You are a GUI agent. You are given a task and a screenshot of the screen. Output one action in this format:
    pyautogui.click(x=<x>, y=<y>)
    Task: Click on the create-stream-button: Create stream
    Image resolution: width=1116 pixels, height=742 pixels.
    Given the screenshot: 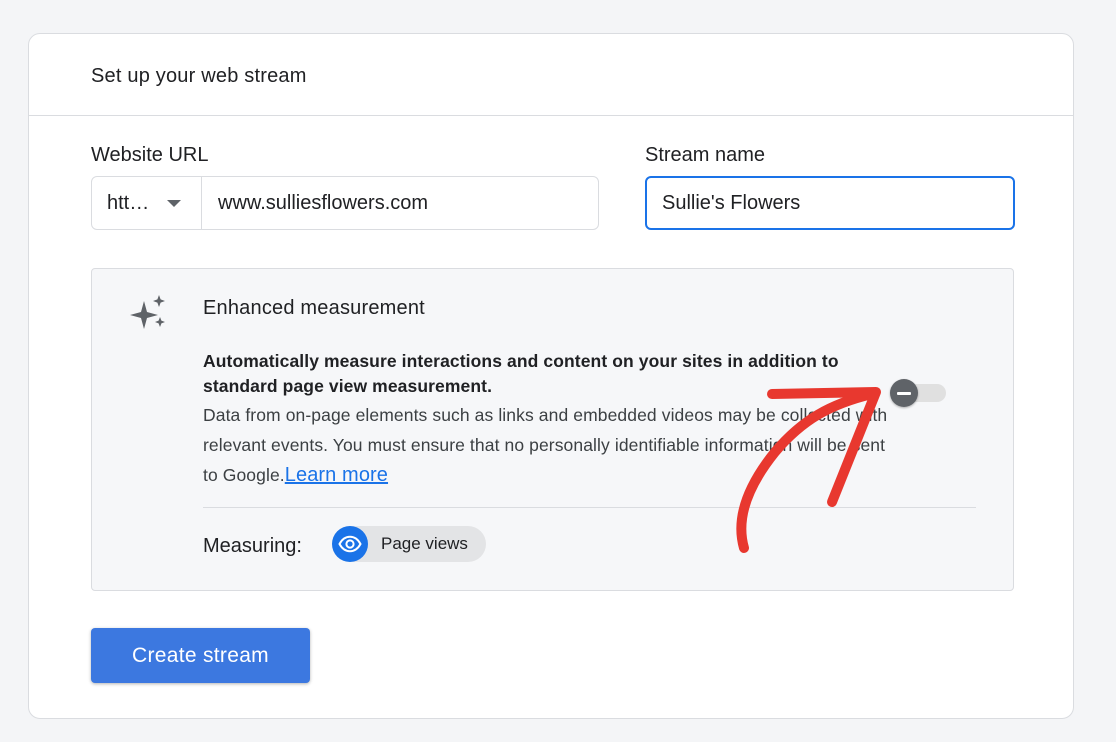 What is the action you would take?
    pyautogui.click(x=200, y=655)
    